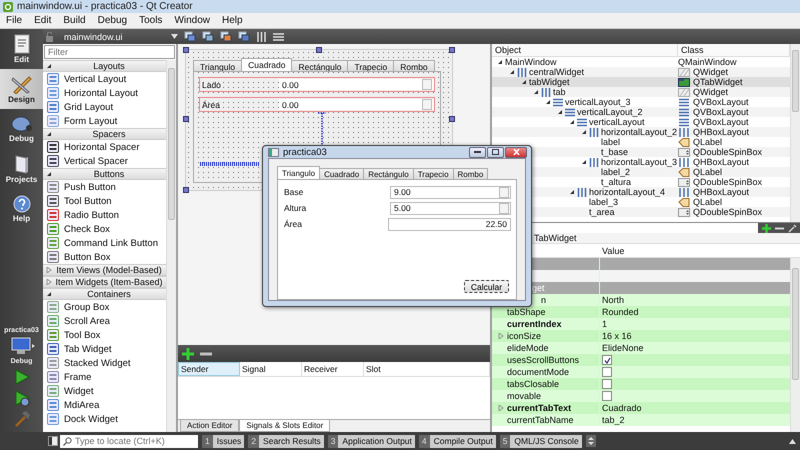  Describe the element at coordinates (104, 134) in the screenshot. I see `category-header: Spacers` at that location.